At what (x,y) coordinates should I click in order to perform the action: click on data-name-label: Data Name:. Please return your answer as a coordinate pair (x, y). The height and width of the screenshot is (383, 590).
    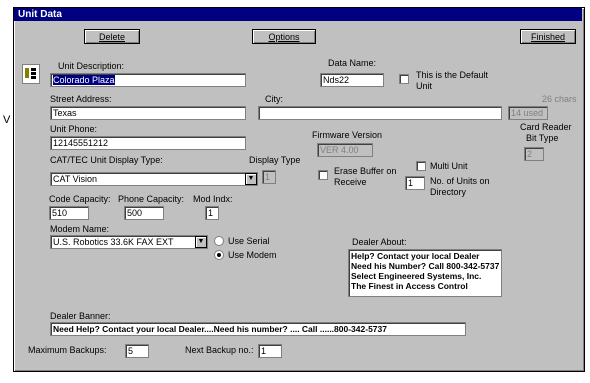
    Looking at the image, I should click on (352, 63).